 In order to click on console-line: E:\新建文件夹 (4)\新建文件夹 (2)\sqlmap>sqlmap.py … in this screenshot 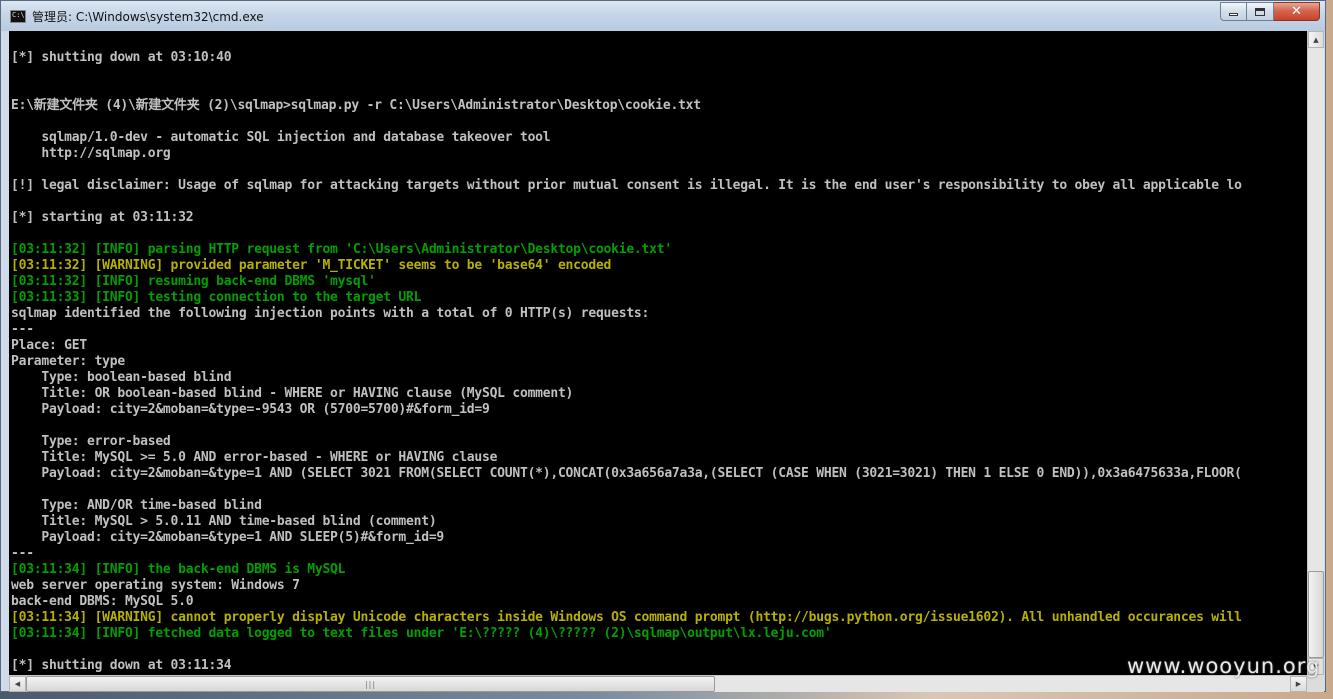, I will do `click(356, 105)`.